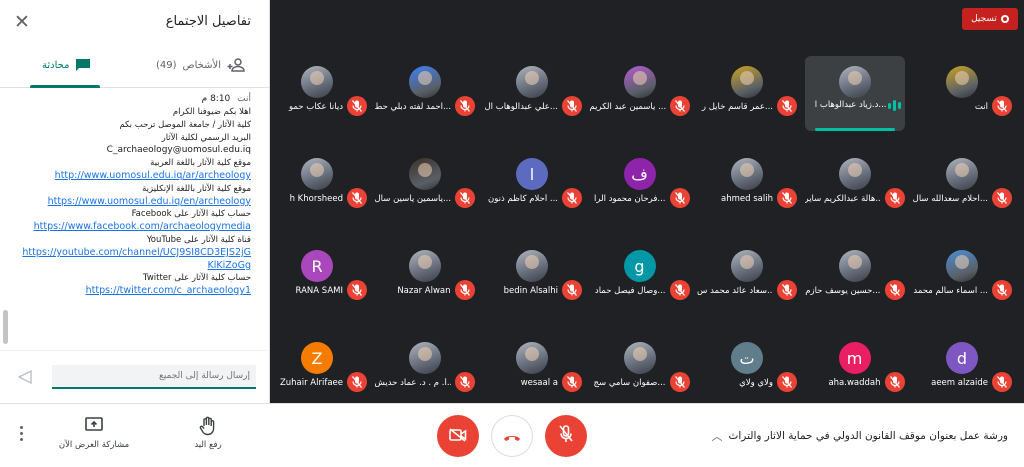 The width and height of the screenshot is (1024, 467). Describe the element at coordinates (65, 86) in the screenshot. I see `active-tab-indicator` at that location.